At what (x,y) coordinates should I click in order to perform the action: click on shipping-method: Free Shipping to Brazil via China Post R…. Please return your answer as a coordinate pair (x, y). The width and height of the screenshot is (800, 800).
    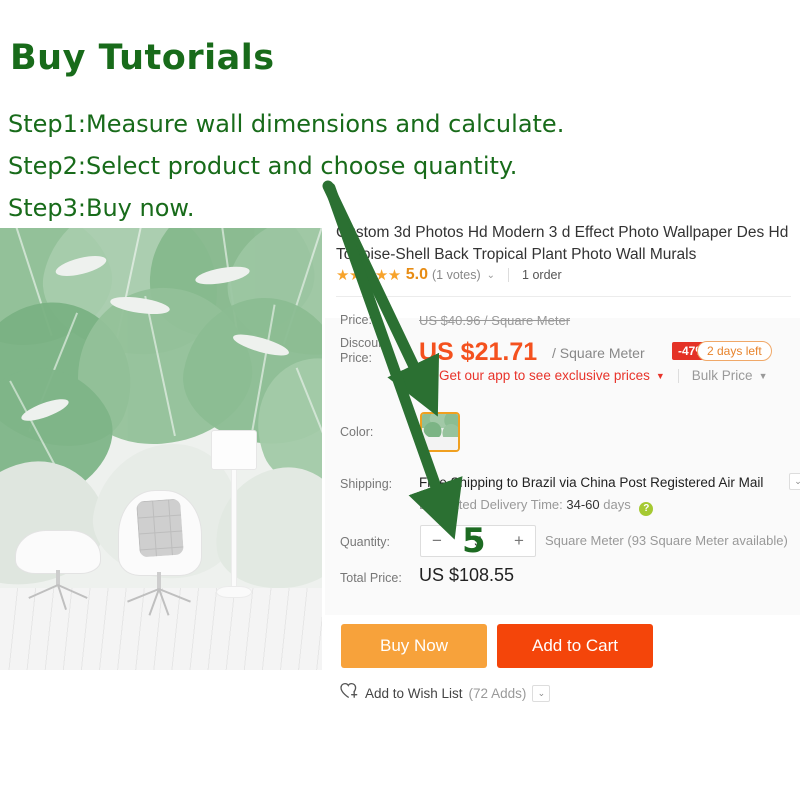
    Looking at the image, I should click on (591, 482).